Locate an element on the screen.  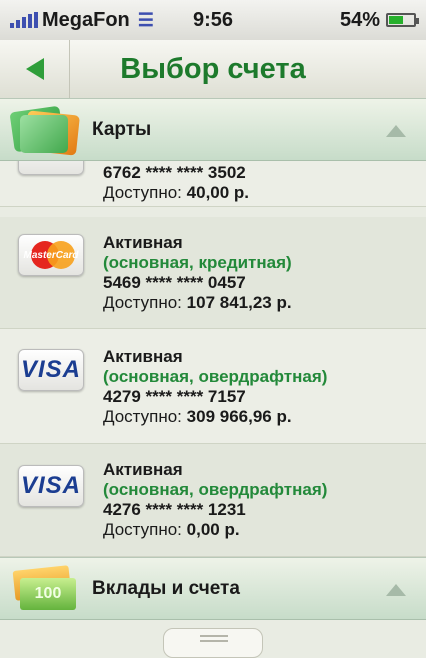
wifi-icon: ☰ is located at coordinates (145, 19).